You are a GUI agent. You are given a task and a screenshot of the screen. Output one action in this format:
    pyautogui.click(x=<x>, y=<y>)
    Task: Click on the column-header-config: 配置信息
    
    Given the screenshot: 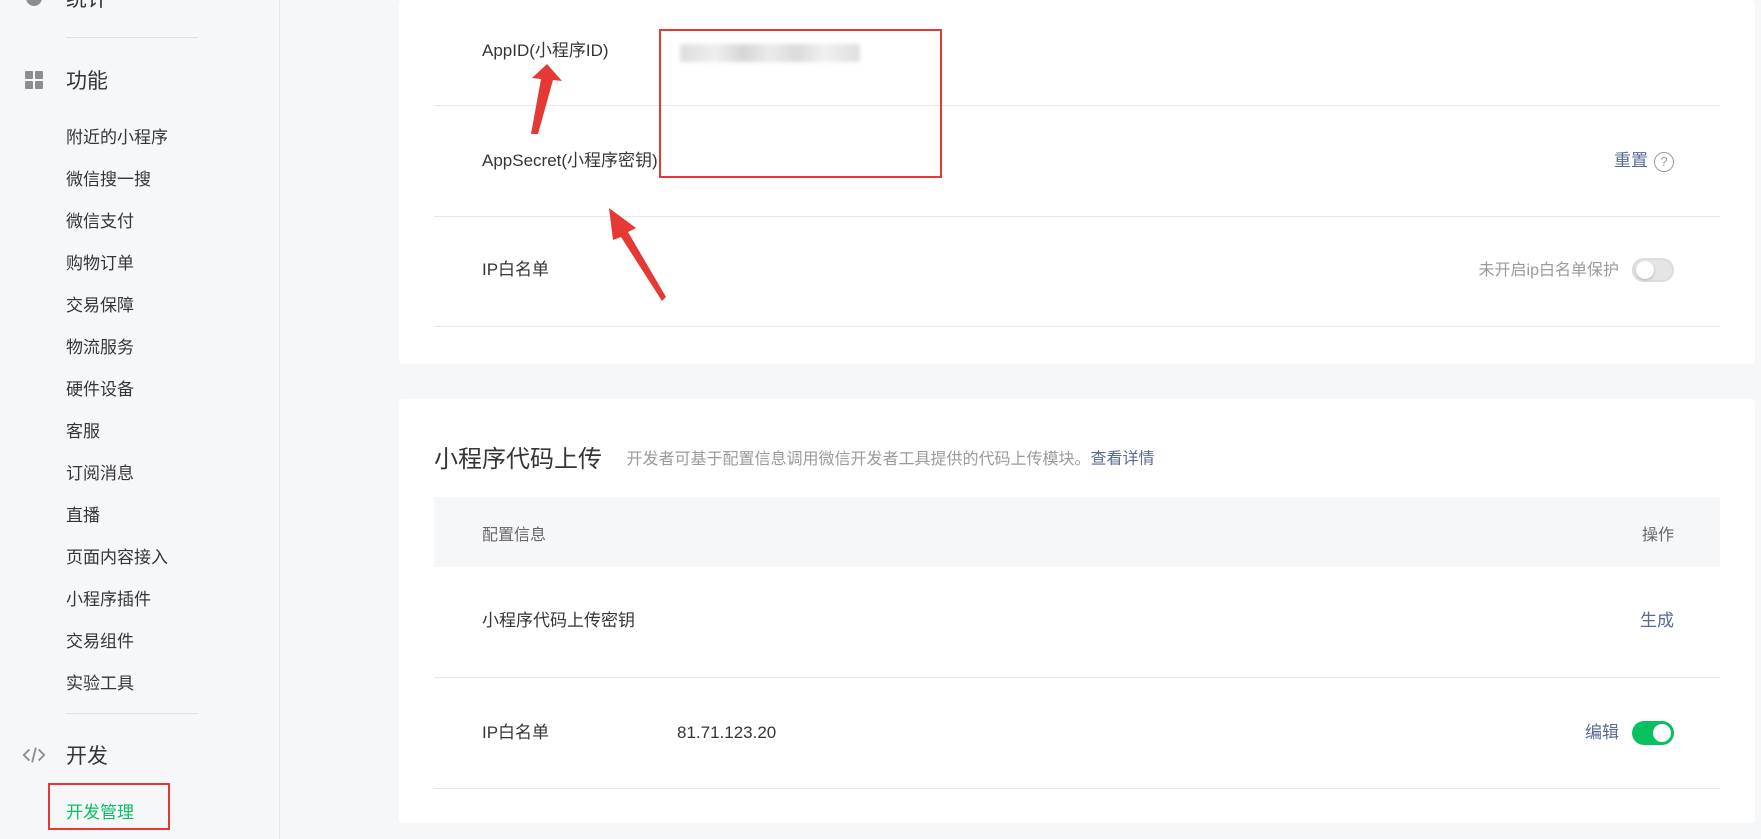 What is the action you would take?
    pyautogui.click(x=514, y=535)
    